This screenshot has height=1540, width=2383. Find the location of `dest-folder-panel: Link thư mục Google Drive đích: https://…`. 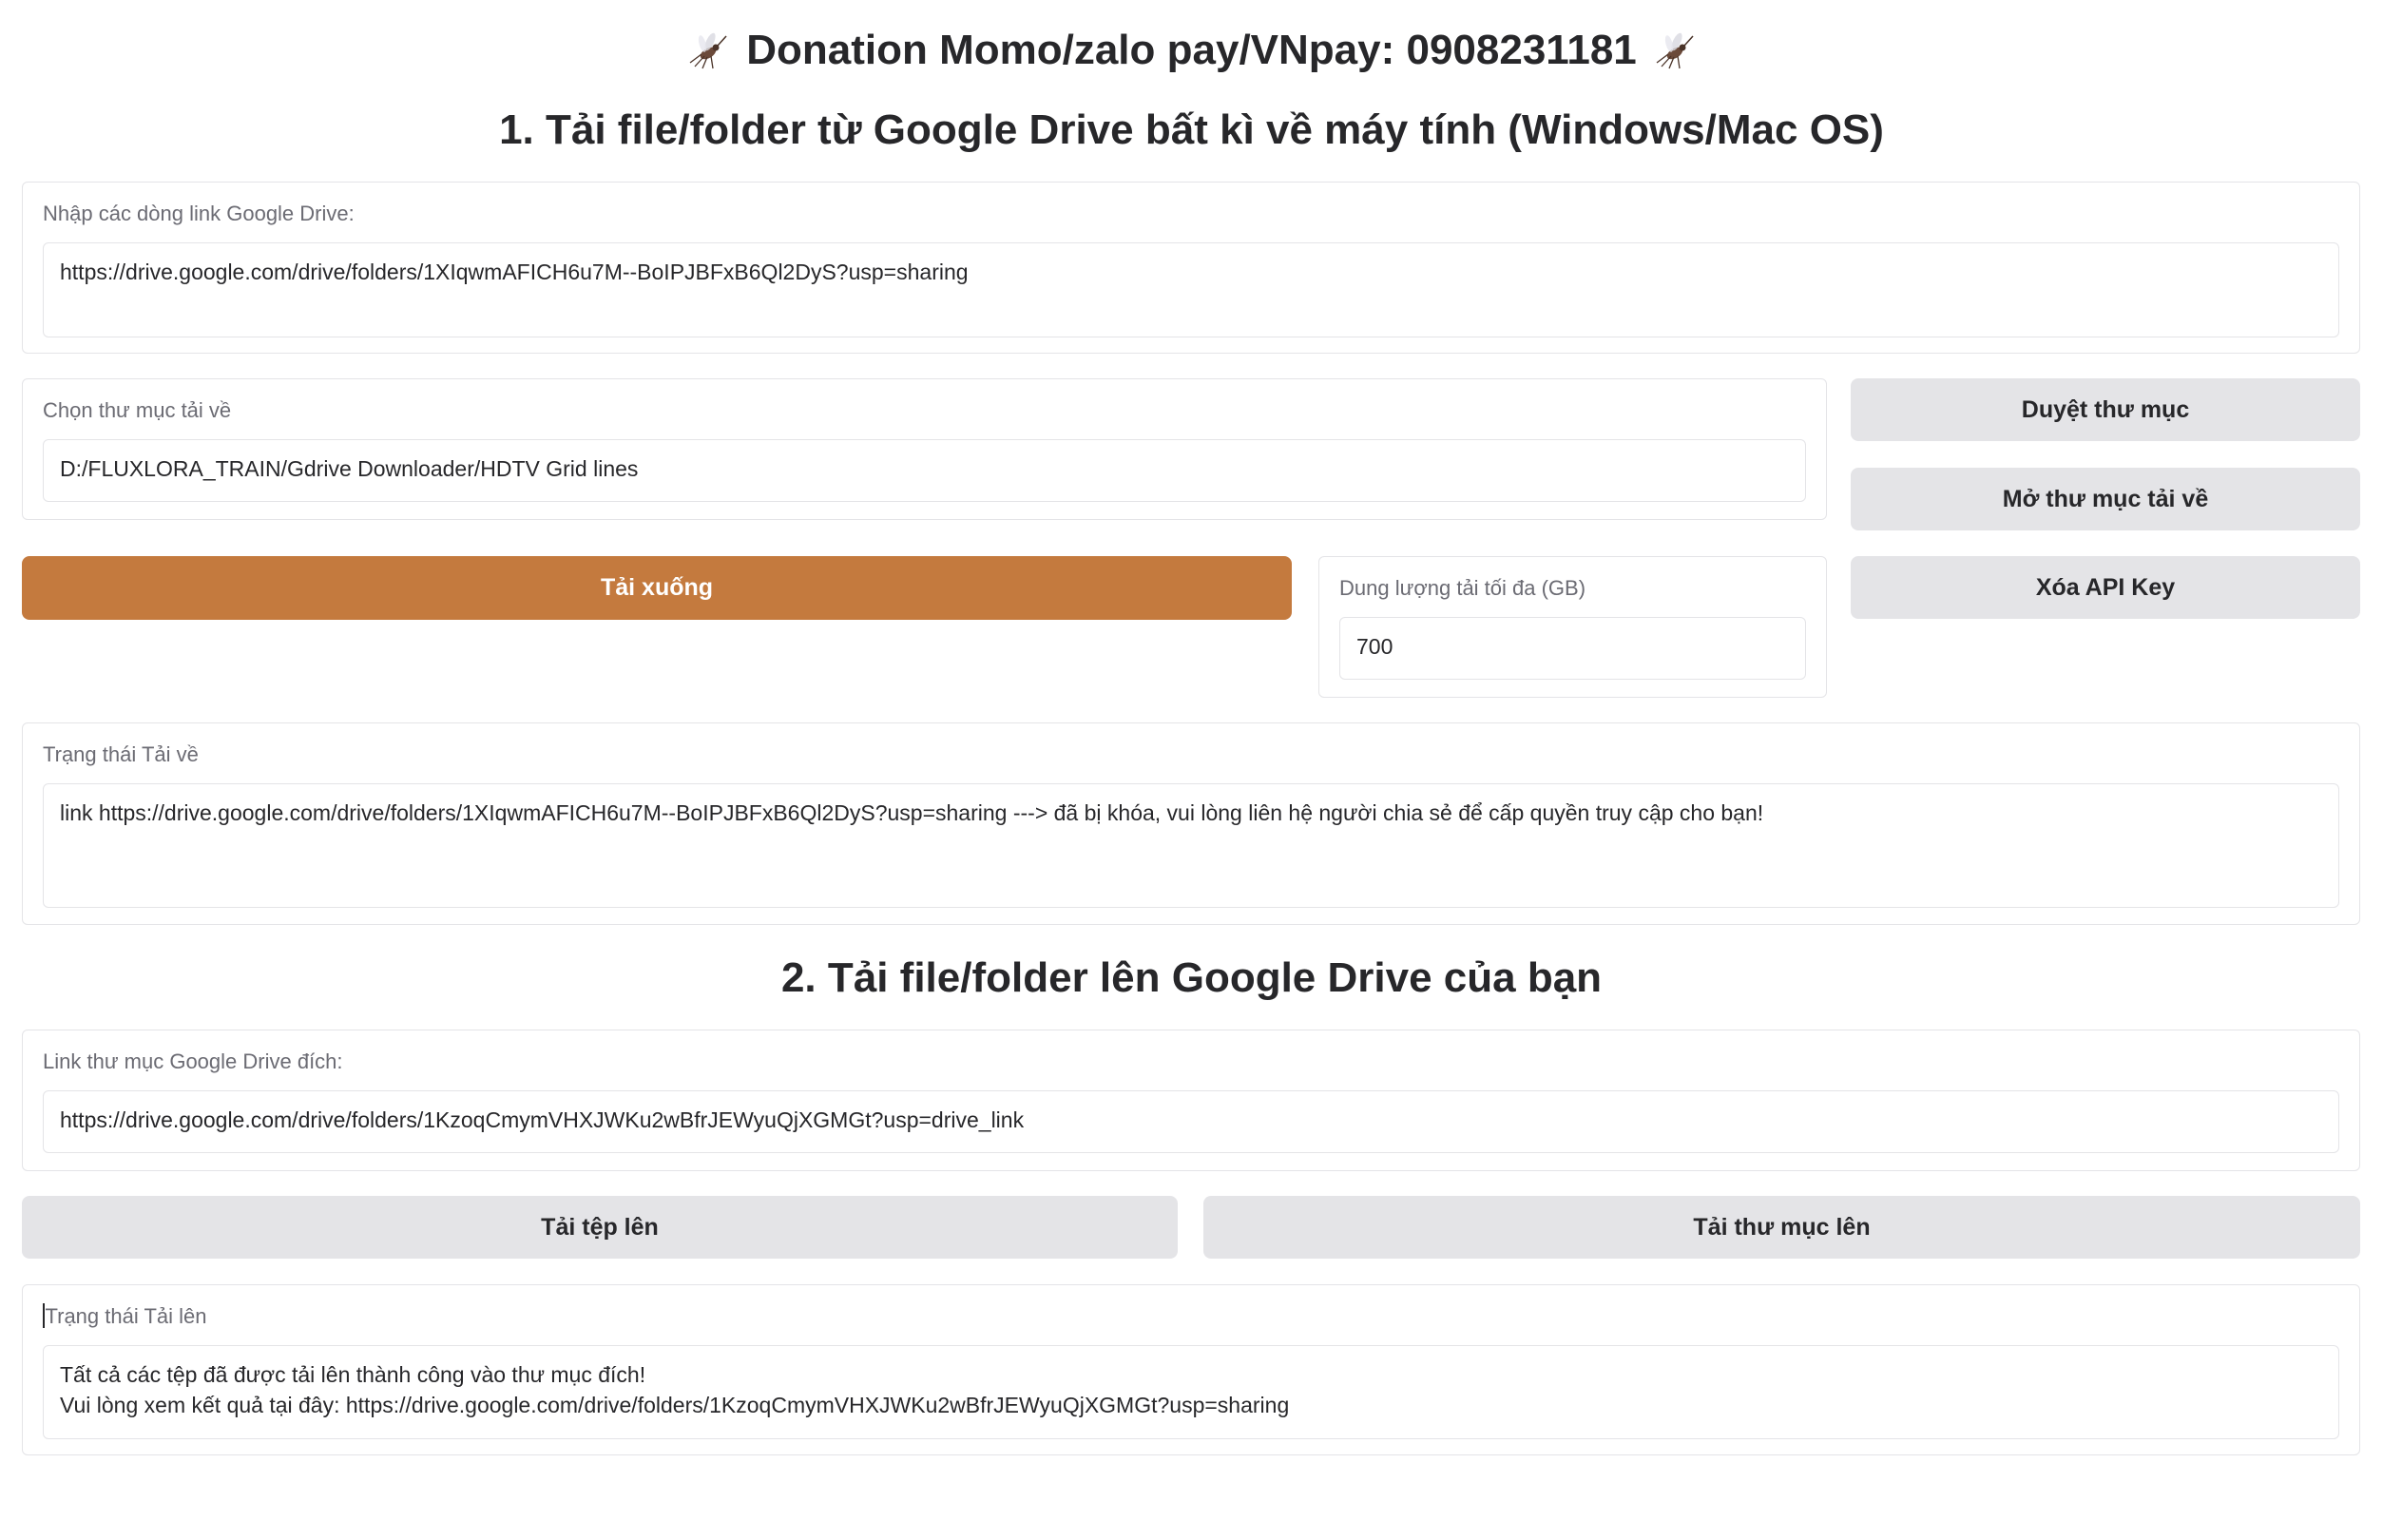

dest-folder-panel: Link thư mục Google Drive đích: https://… is located at coordinates (1191, 1100).